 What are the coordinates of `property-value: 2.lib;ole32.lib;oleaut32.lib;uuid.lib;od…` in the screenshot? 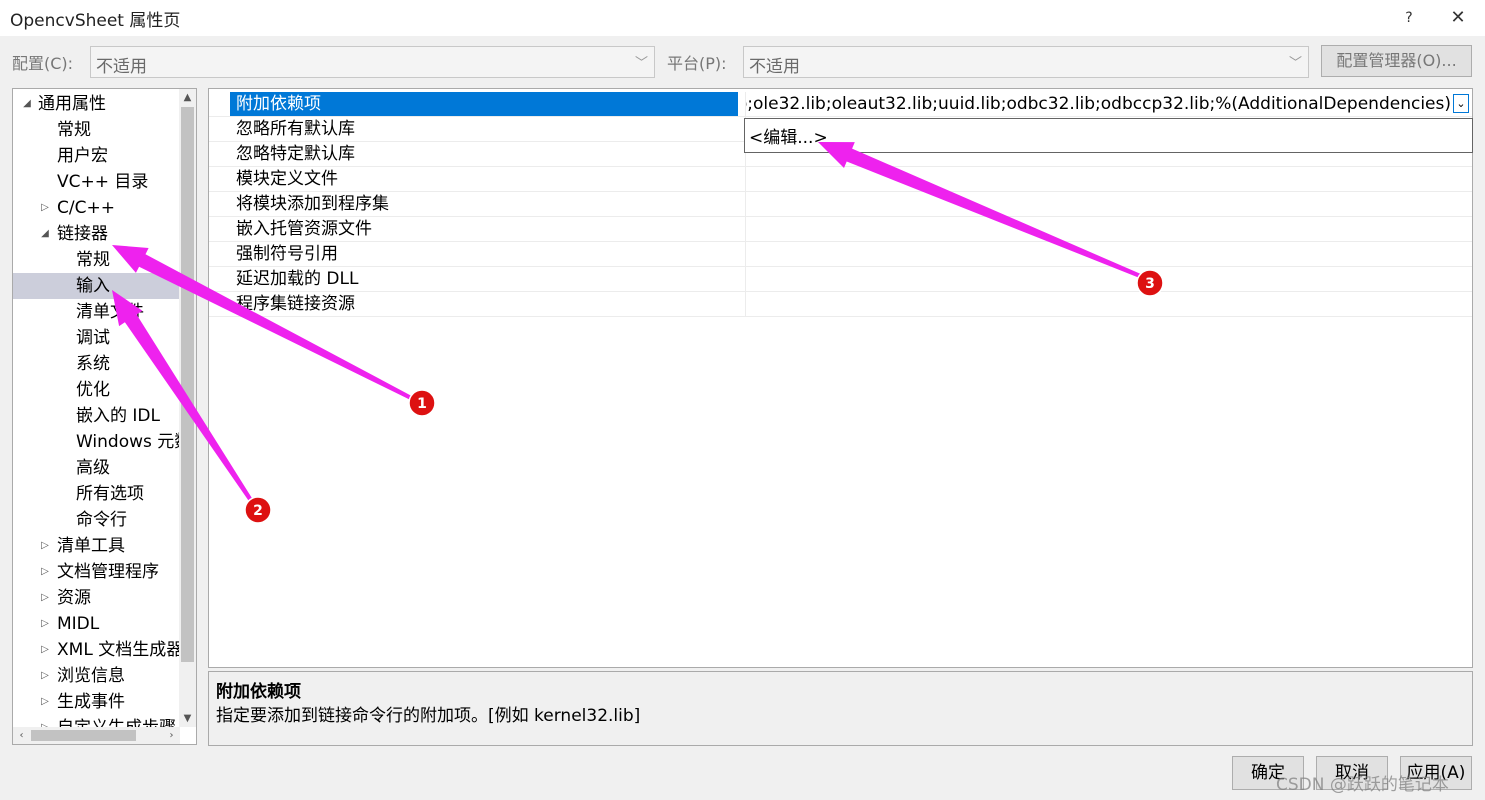 It's located at (1108, 104).